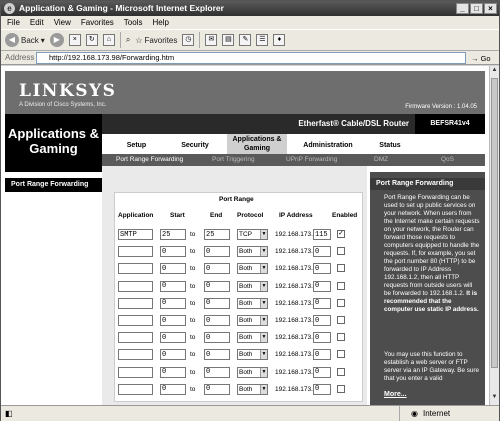 The height and width of the screenshot is (422, 500). Describe the element at coordinates (494, 223) in the screenshot. I see `scroll-thumb` at that location.